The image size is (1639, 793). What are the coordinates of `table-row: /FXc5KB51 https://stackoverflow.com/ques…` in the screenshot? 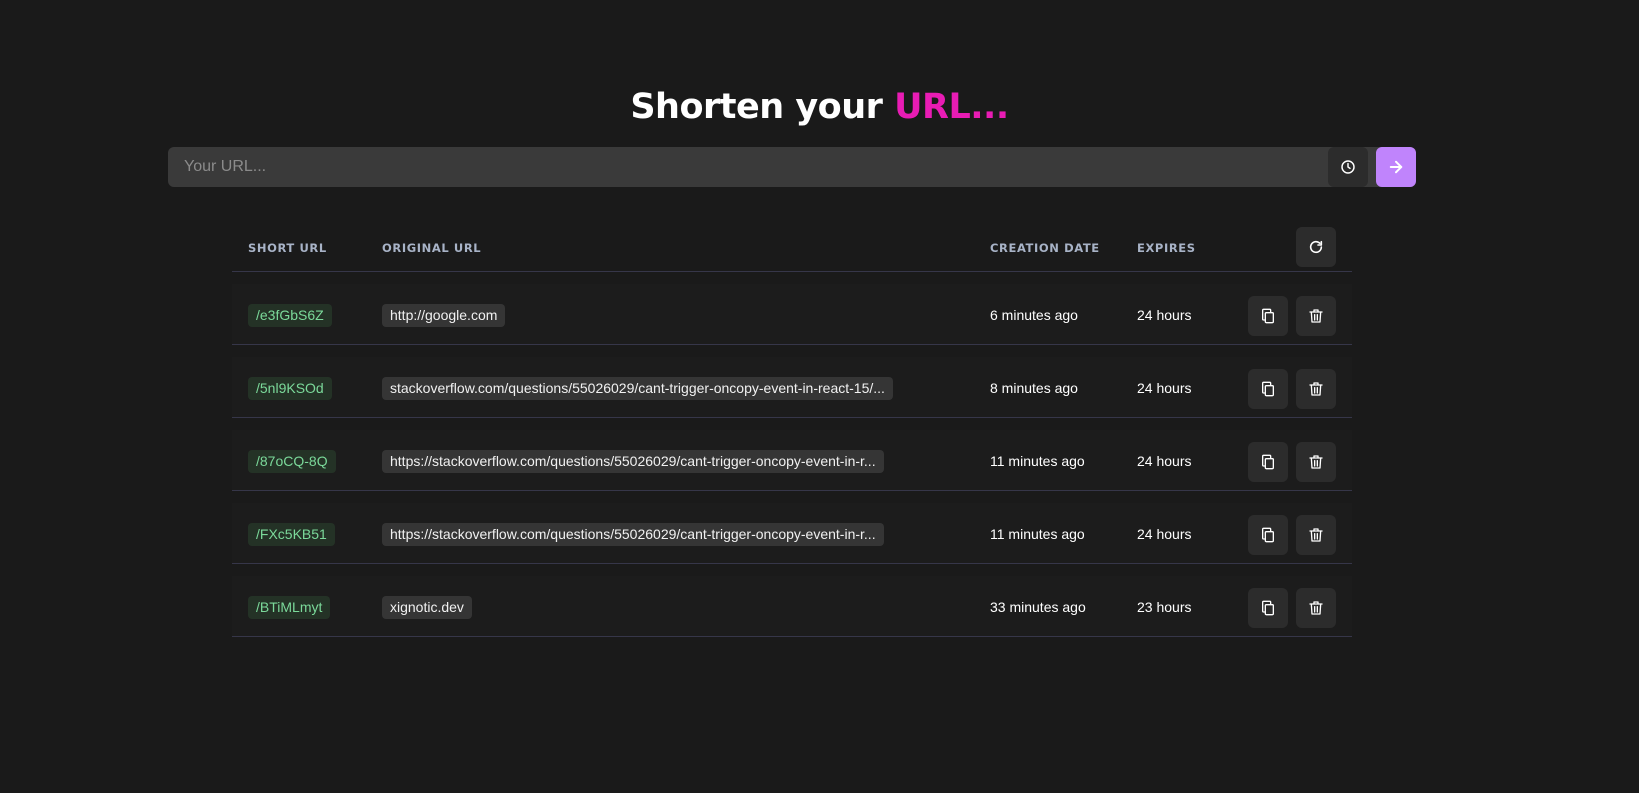 It's located at (792, 527).